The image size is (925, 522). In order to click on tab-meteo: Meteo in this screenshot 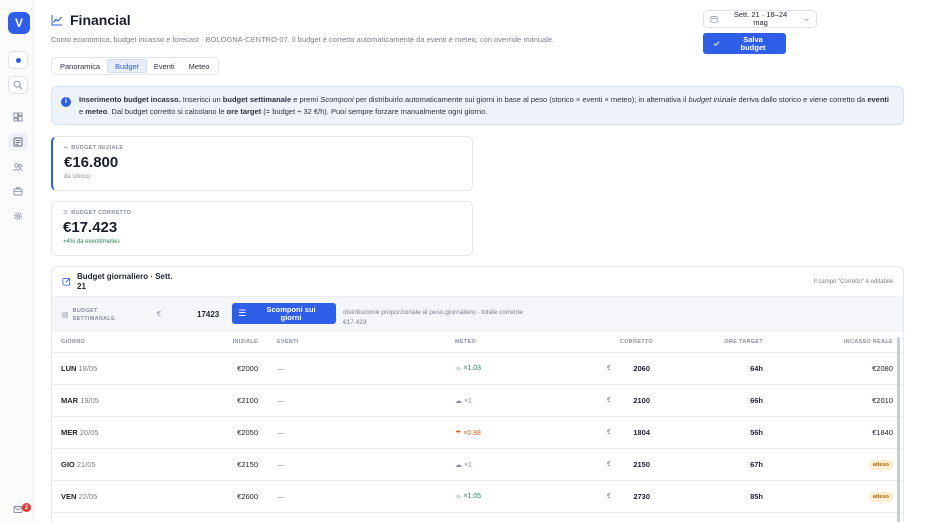, I will do `click(199, 66)`.